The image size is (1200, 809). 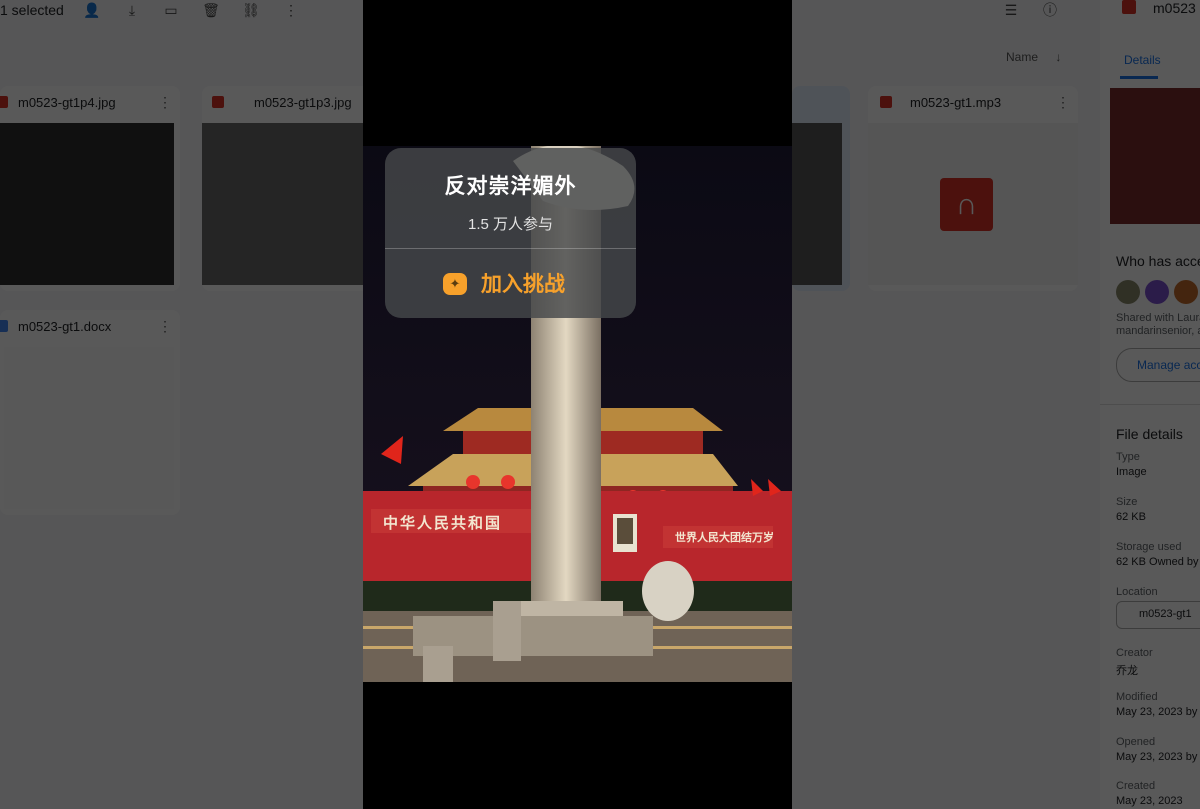 I want to click on move-folder-icon: ▭, so click(x=171, y=10).